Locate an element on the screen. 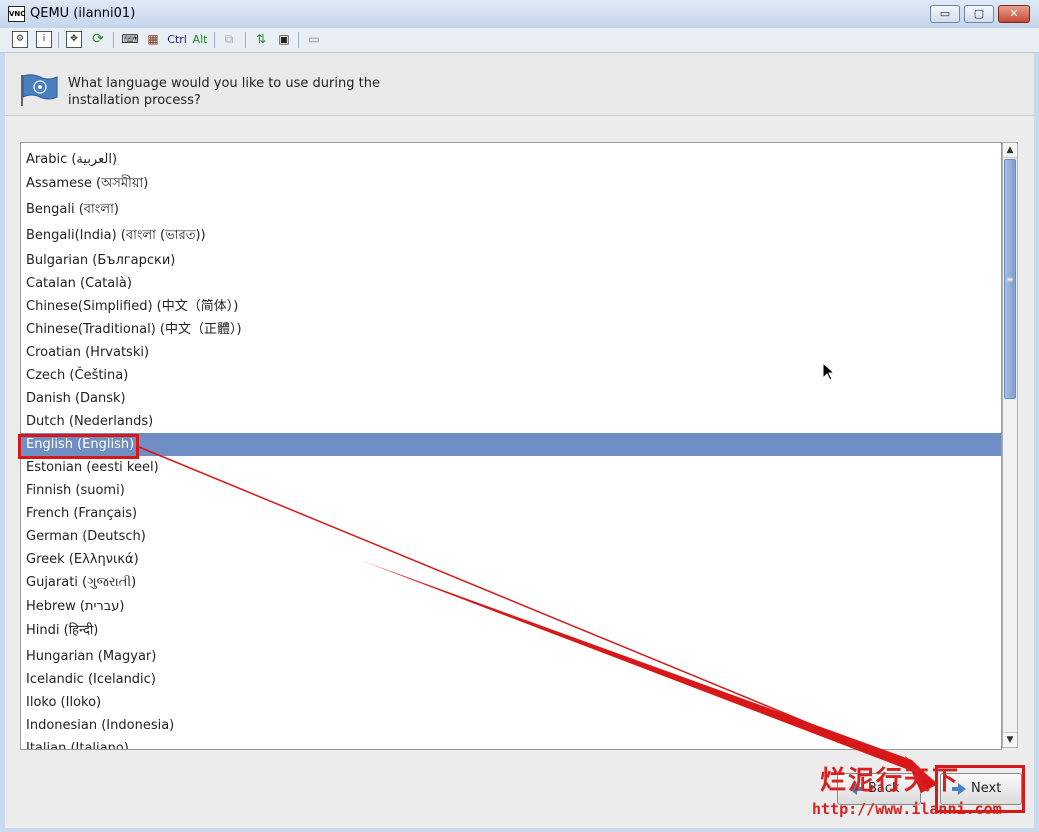 This screenshot has height=832, width=1039. mouse-cursor-icon is located at coordinates (829, 371).